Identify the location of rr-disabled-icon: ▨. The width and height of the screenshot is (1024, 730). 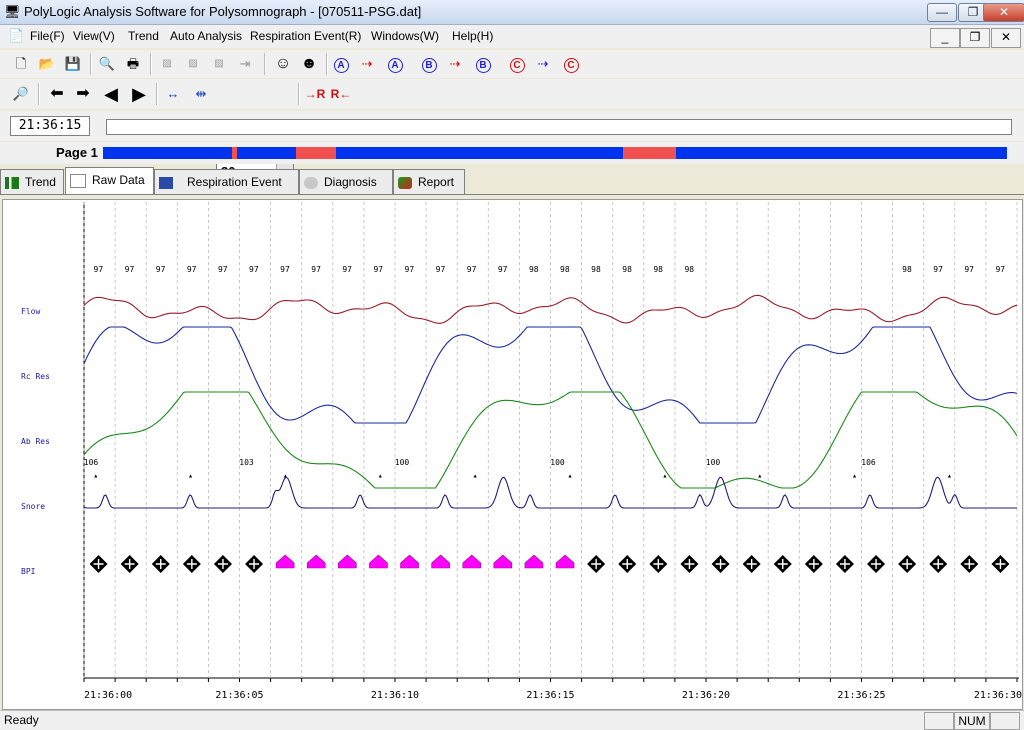
(219, 64).